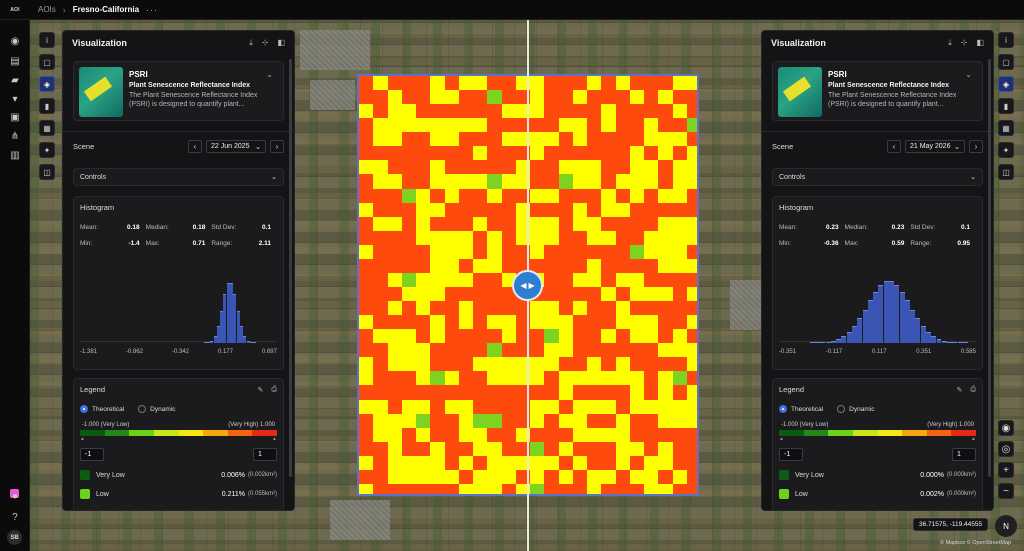 The height and width of the screenshot is (551, 1024). What do you see at coordinates (251, 425) in the screenshot?
I see `ramp-high-label: (Very High) 1.000` at bounding box center [251, 425].